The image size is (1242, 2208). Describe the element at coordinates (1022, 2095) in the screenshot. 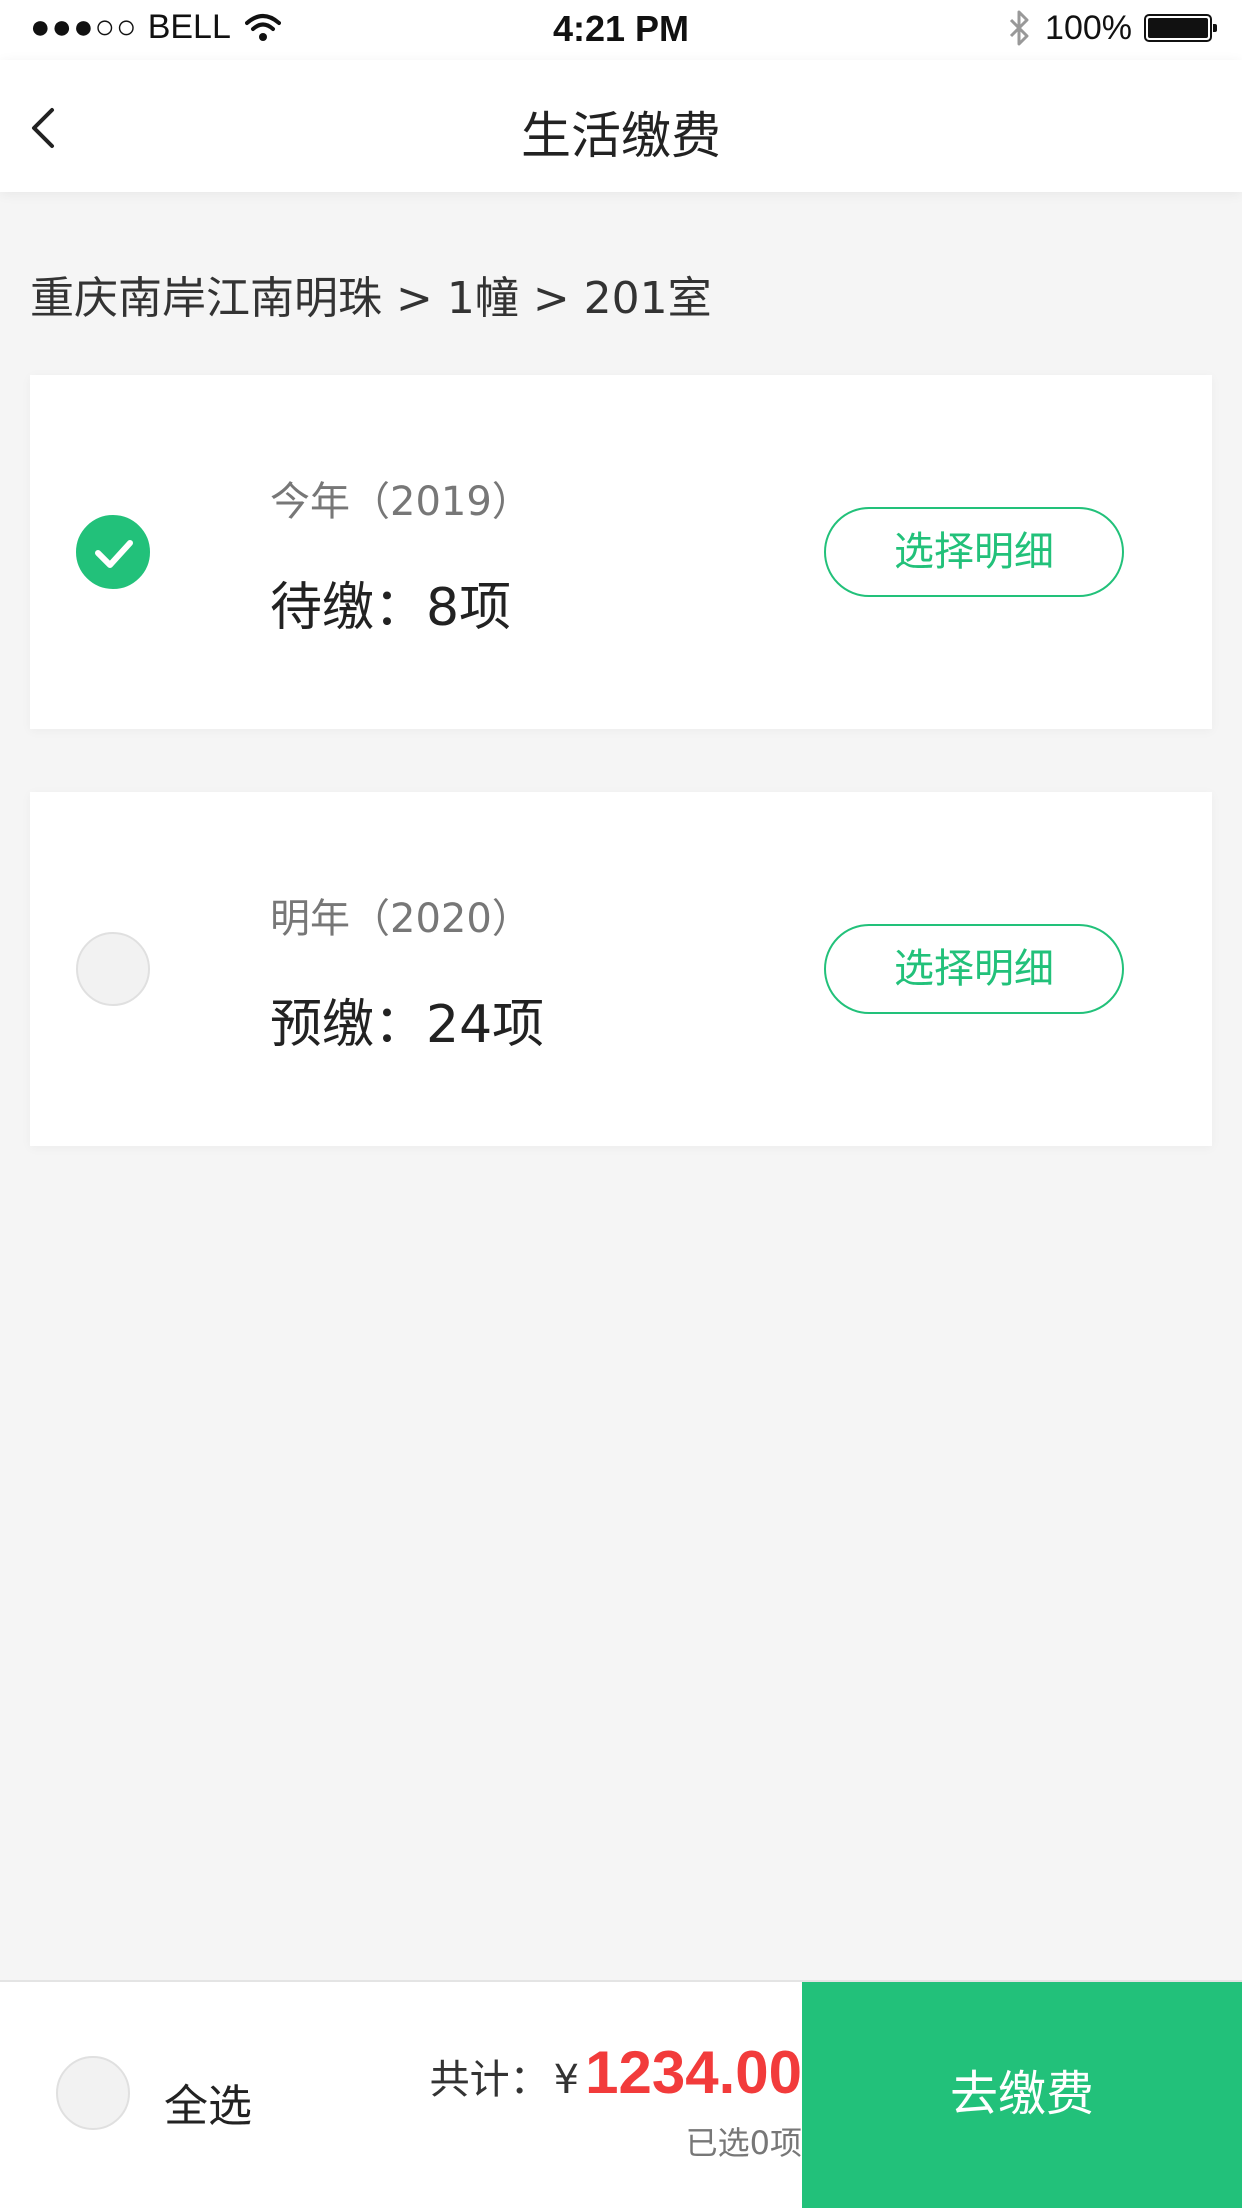

I see `pay-button: 去缴费` at that location.